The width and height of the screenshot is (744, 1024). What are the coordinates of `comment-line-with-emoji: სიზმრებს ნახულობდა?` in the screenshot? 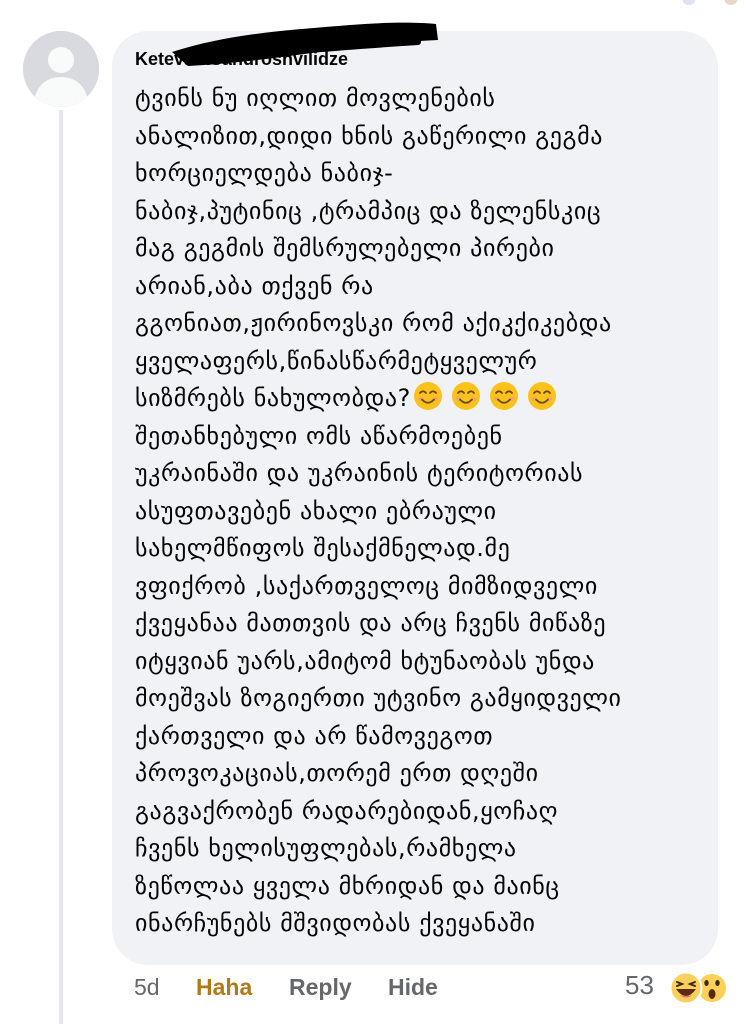 It's located at (424, 399).